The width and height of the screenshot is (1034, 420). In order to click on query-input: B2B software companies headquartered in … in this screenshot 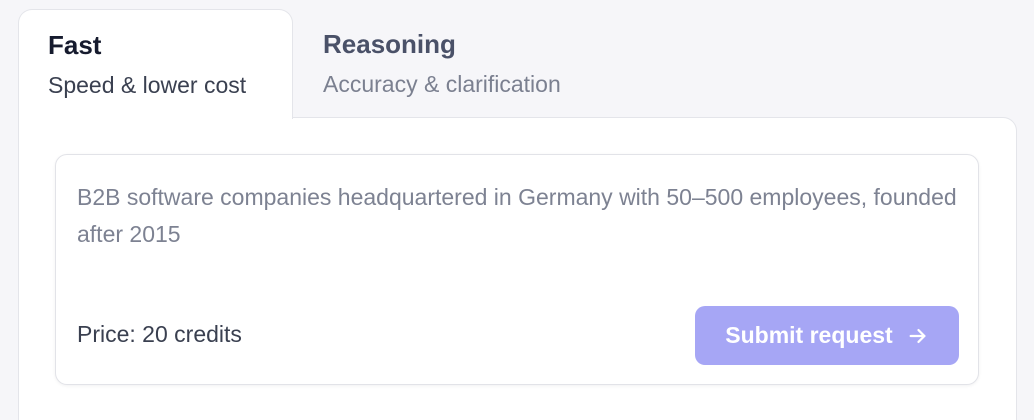, I will do `click(517, 216)`.